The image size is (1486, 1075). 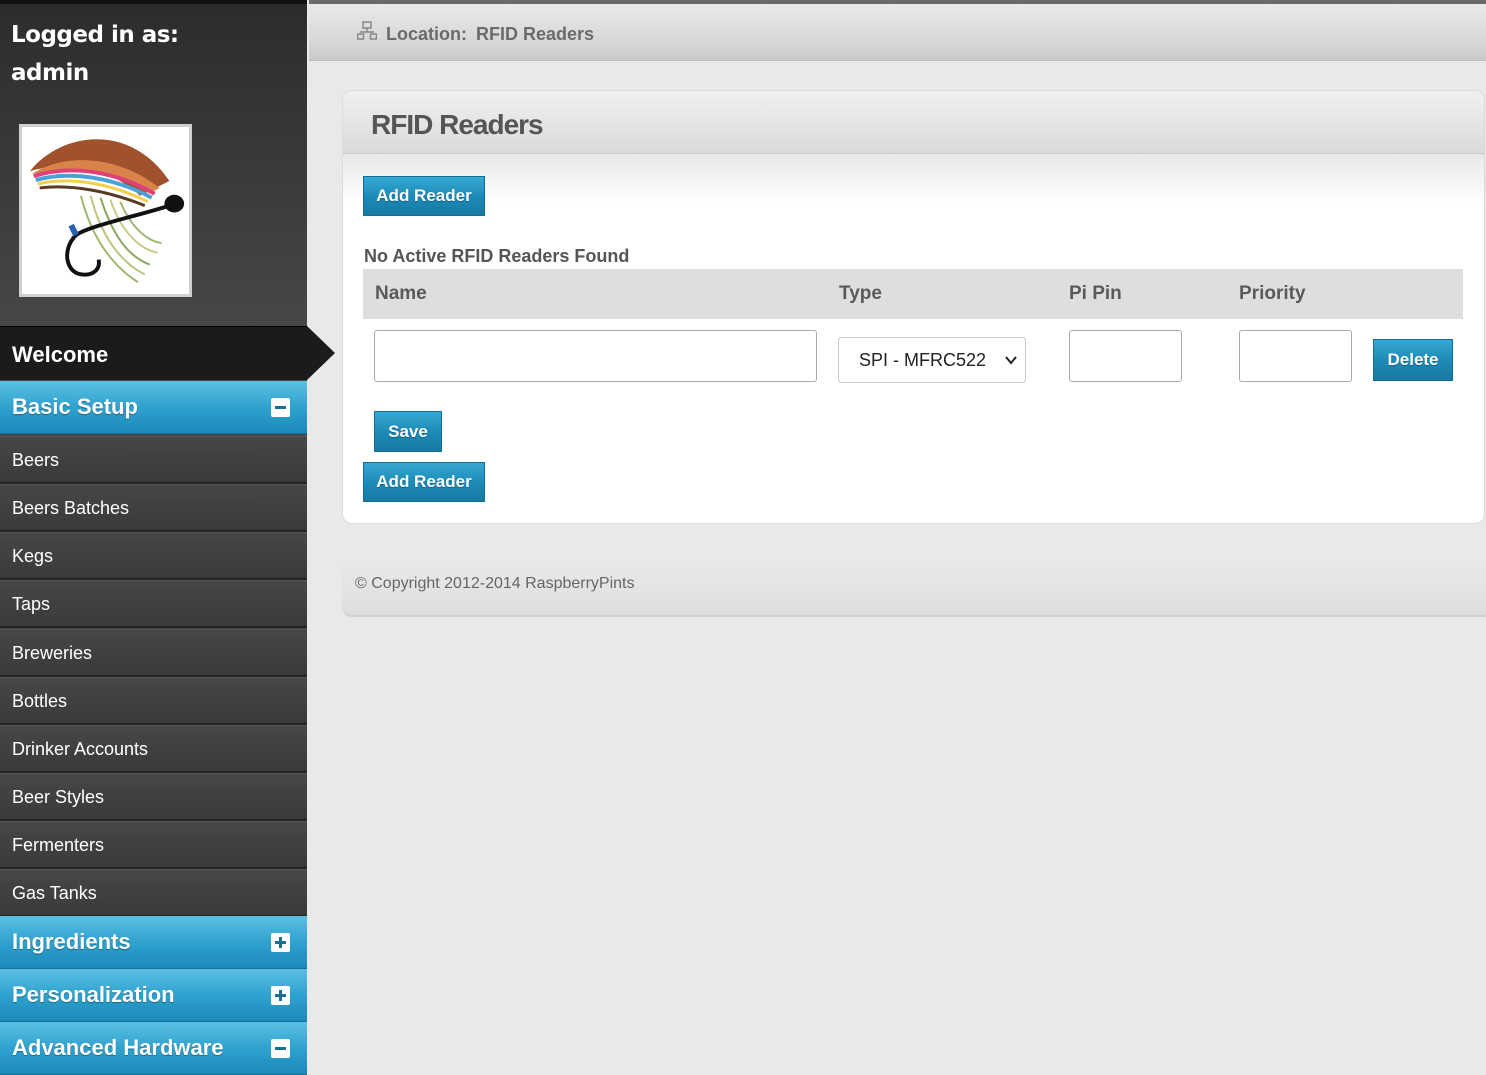 I want to click on copyright-text: © Copyright 2012-2014 RaspberryPints, so click(x=495, y=583).